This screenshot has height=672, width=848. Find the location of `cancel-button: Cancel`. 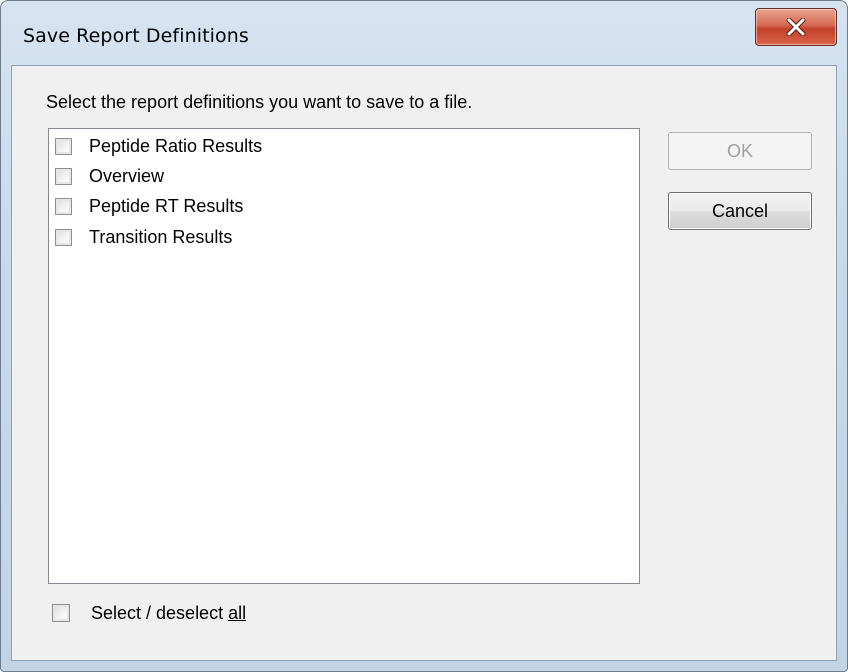

cancel-button: Cancel is located at coordinates (740, 211).